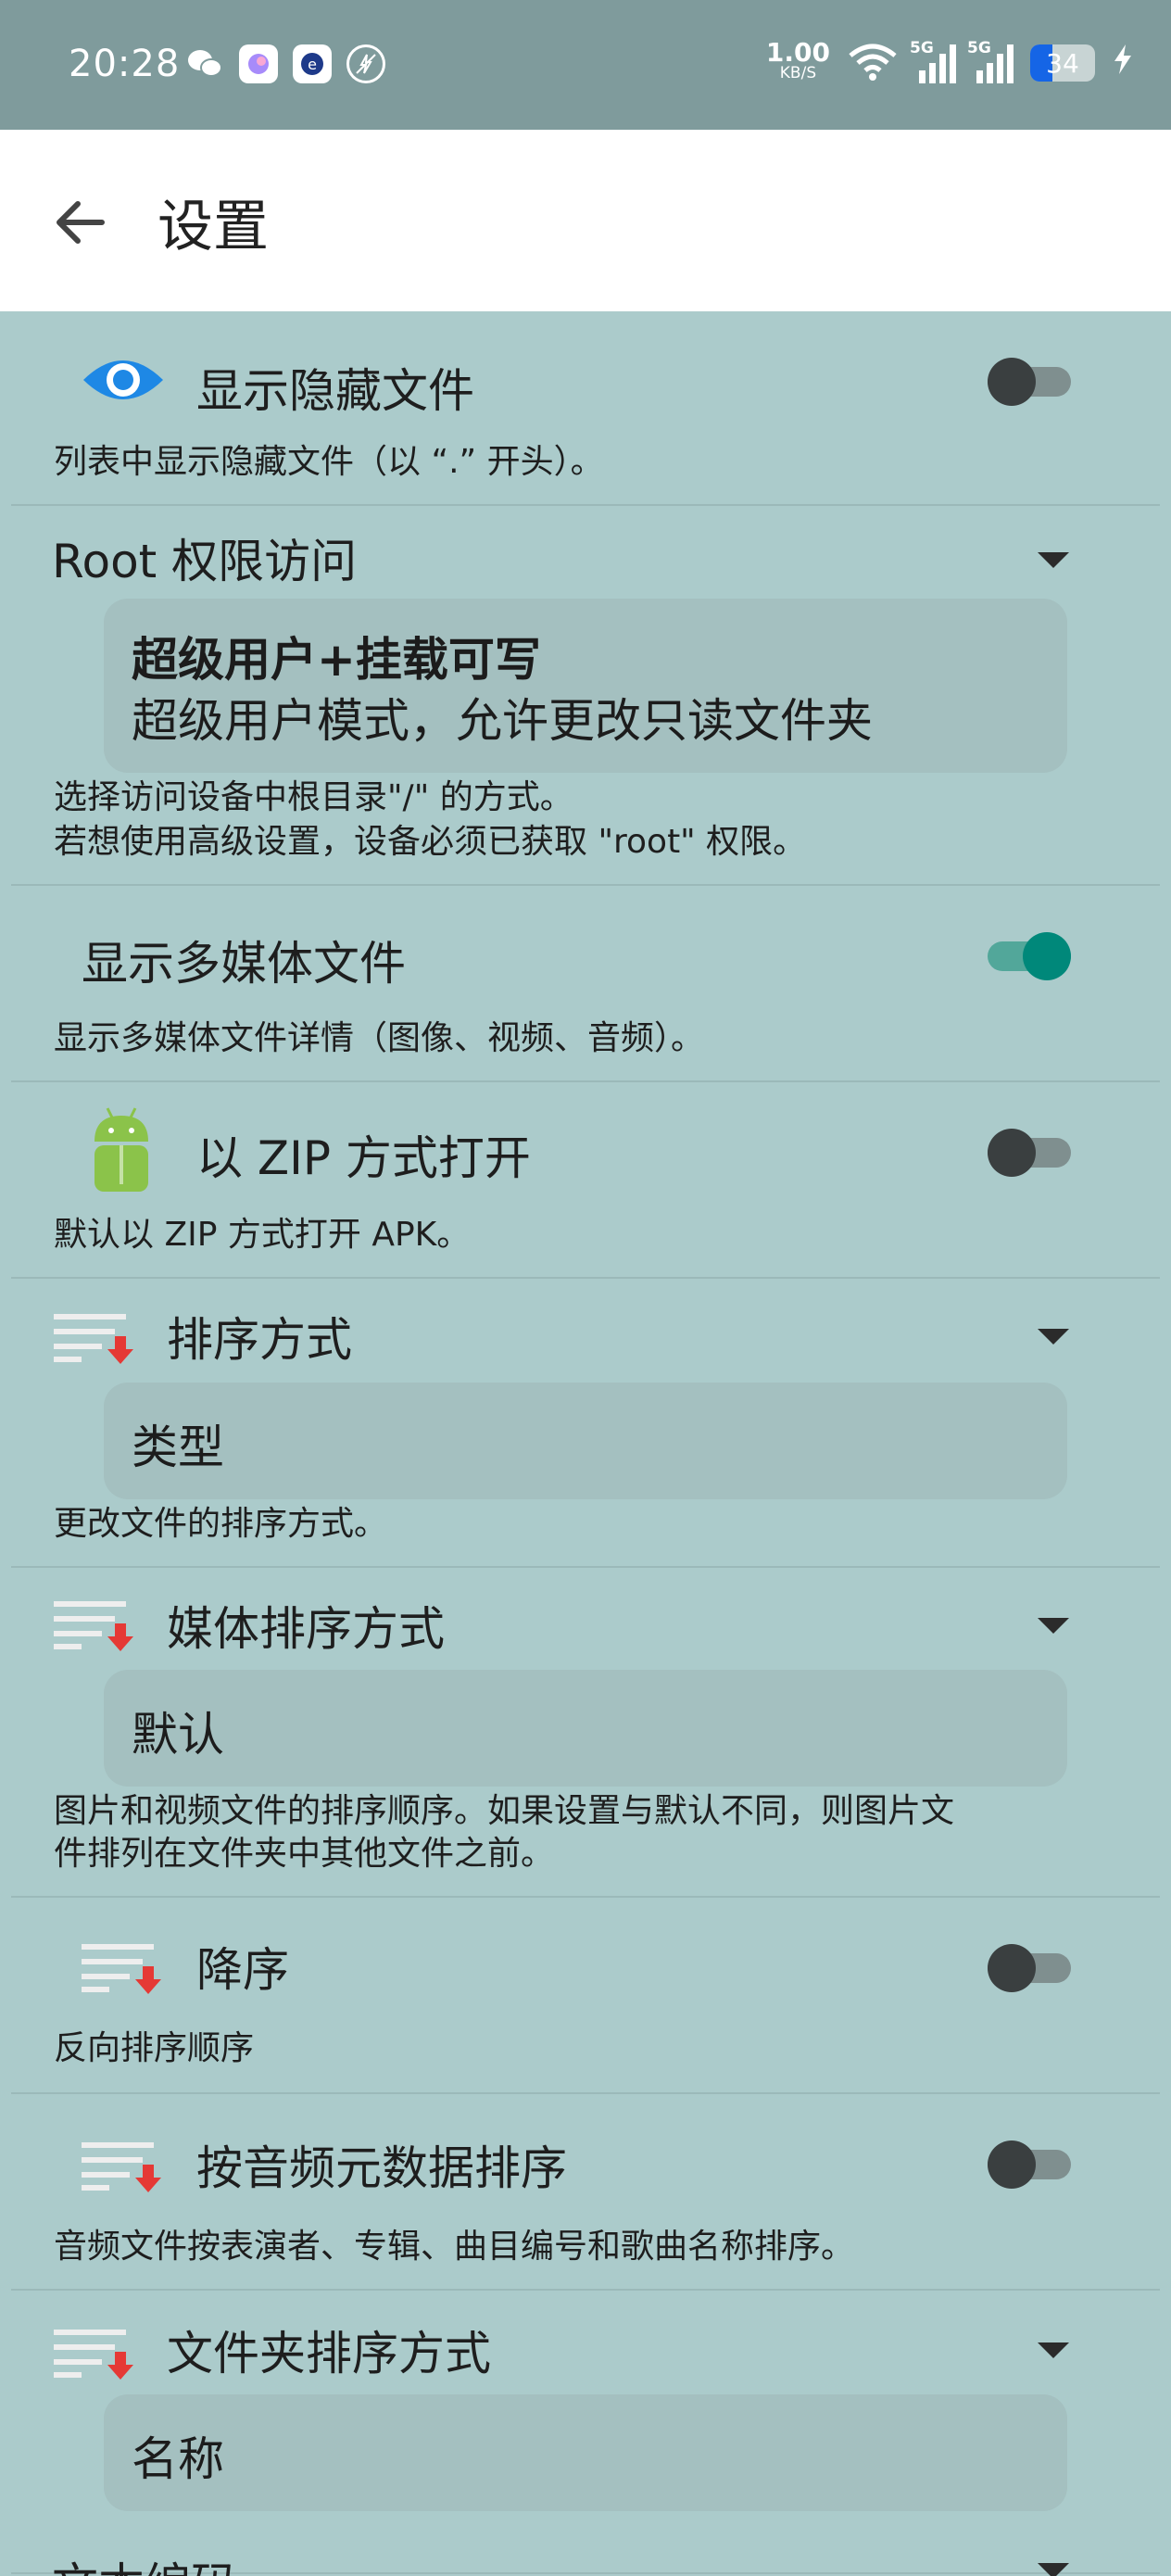  What do you see at coordinates (314, 797) in the screenshot?
I see `setting-summary: 选择访问设备中根目录"/" 的方式。` at bounding box center [314, 797].